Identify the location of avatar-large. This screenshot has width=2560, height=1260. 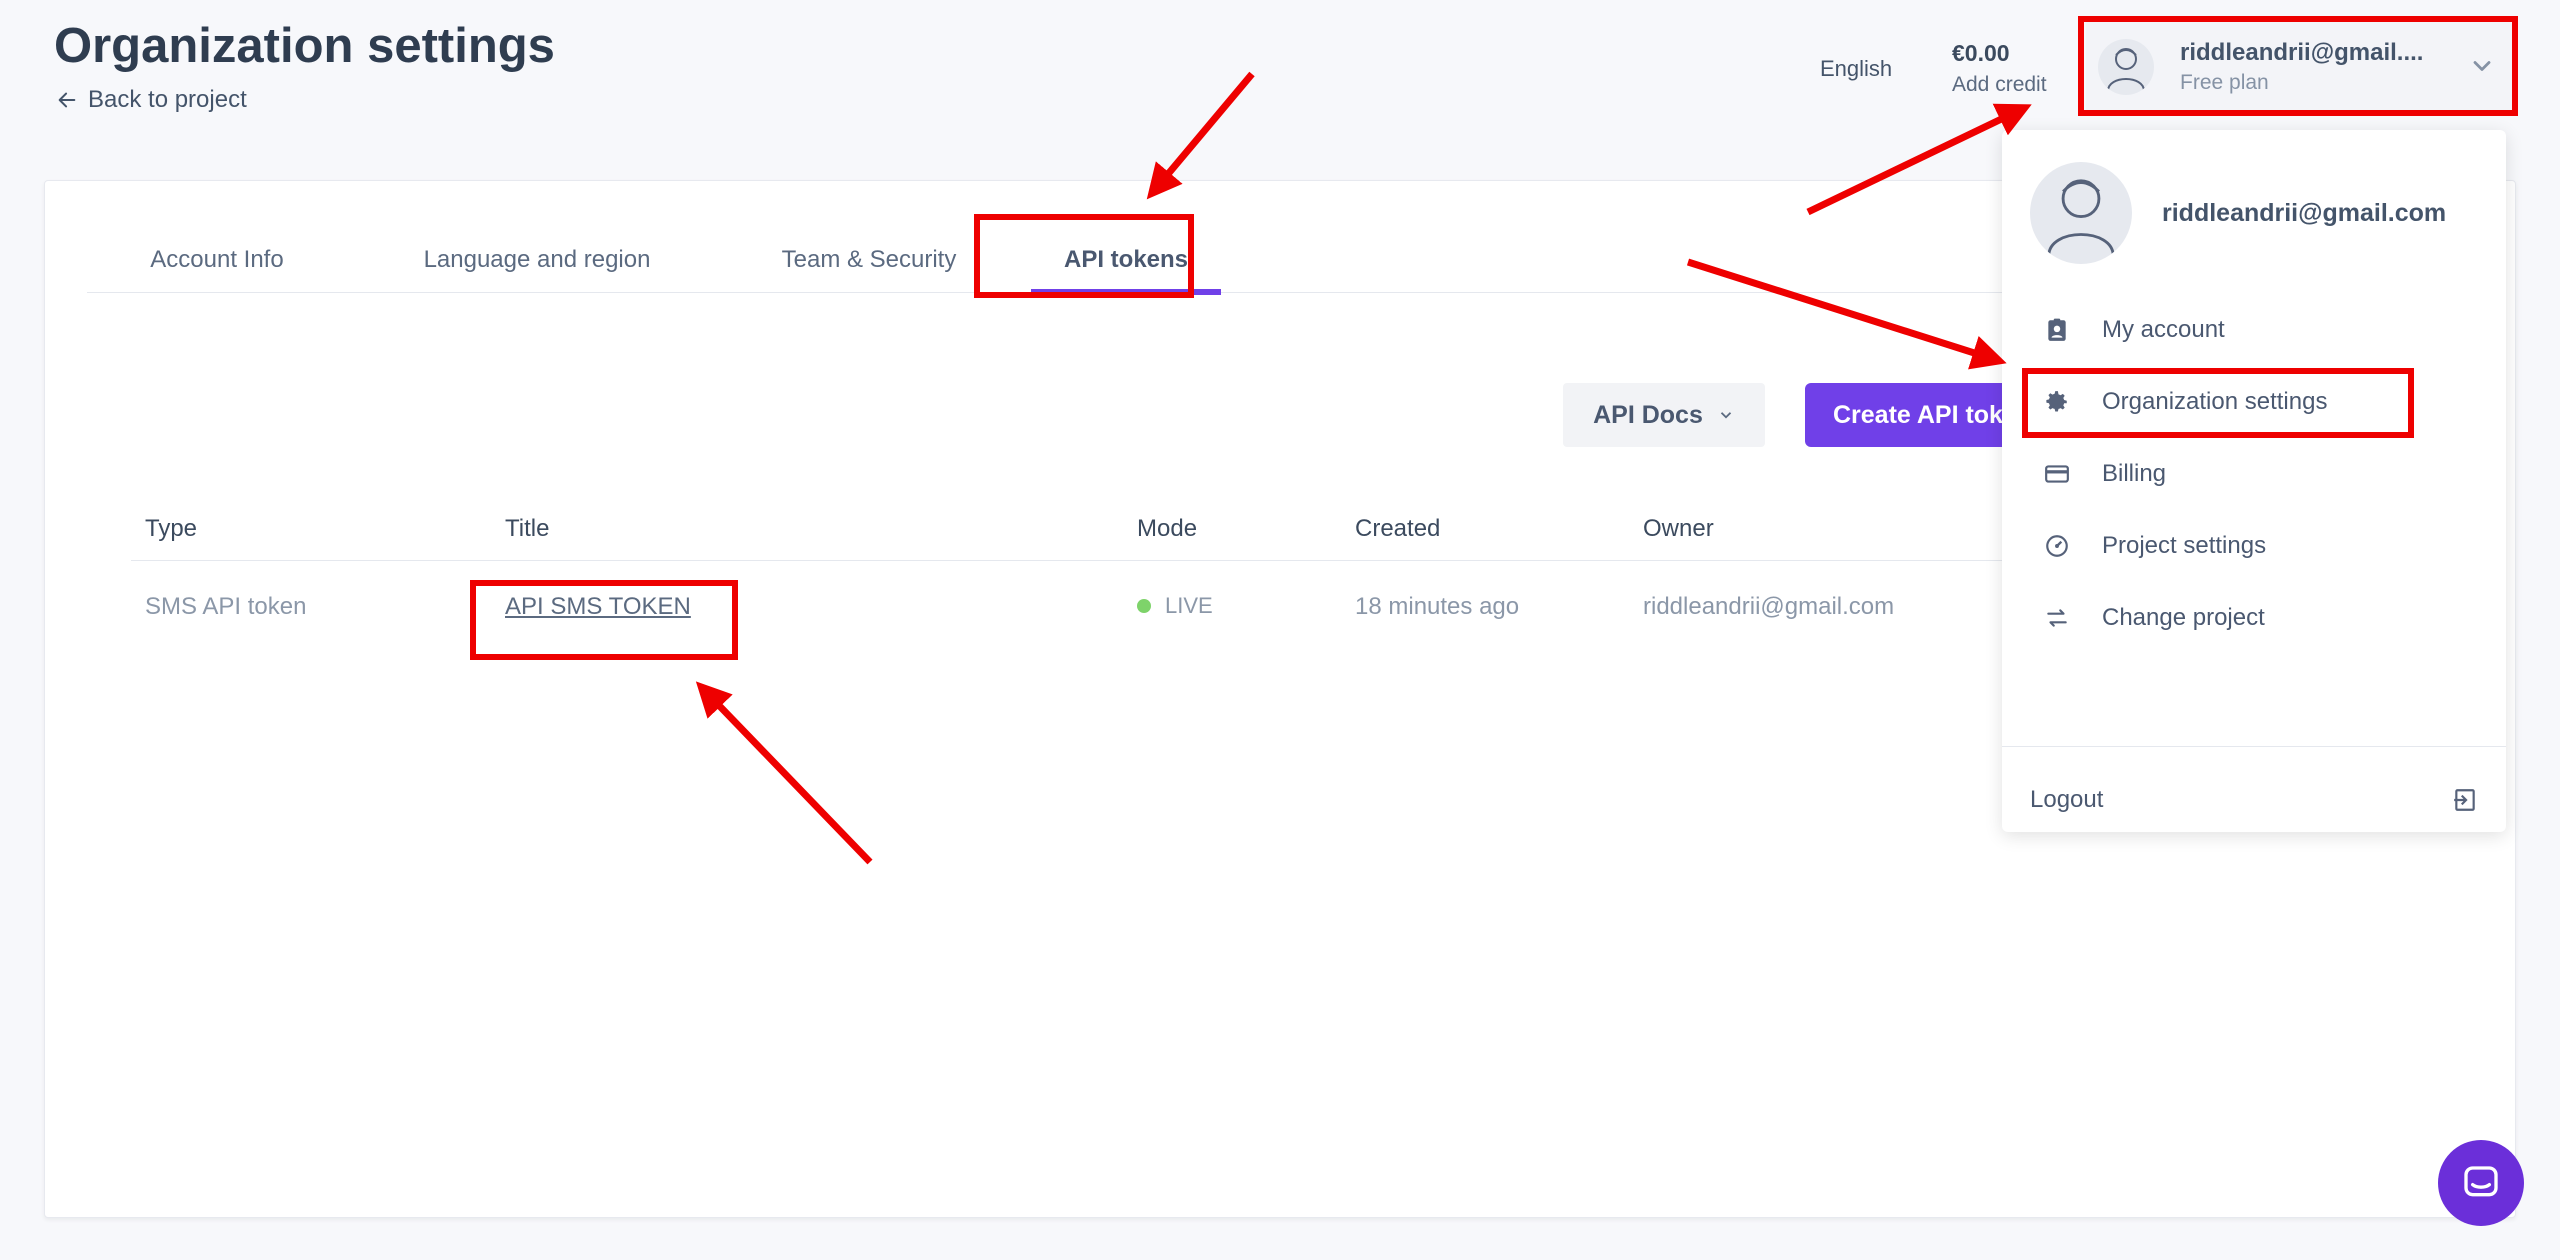
(2081, 213).